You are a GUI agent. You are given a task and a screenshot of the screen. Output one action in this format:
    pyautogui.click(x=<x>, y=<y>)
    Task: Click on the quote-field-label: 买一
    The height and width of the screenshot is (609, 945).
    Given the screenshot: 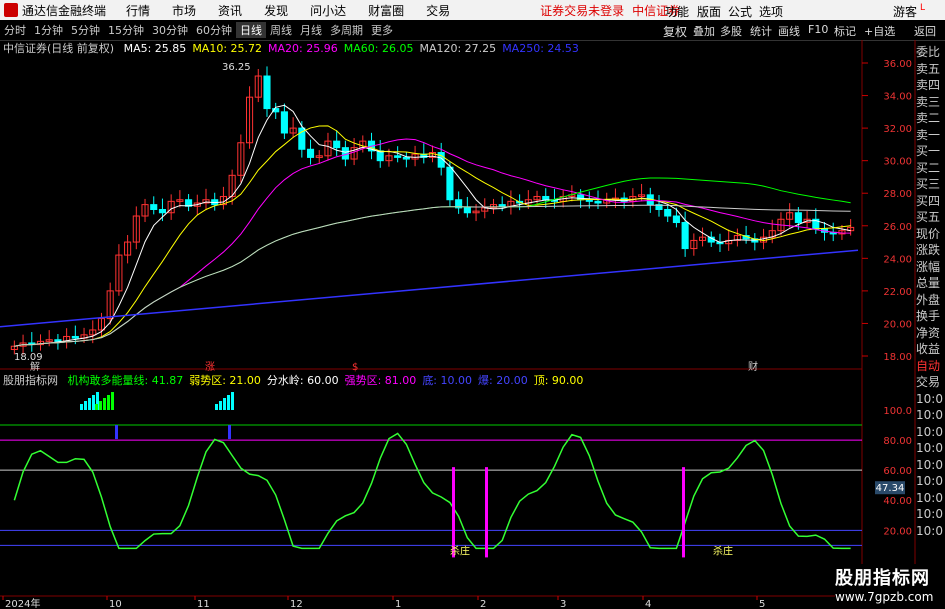 What is the action you would take?
    pyautogui.click(x=928, y=151)
    